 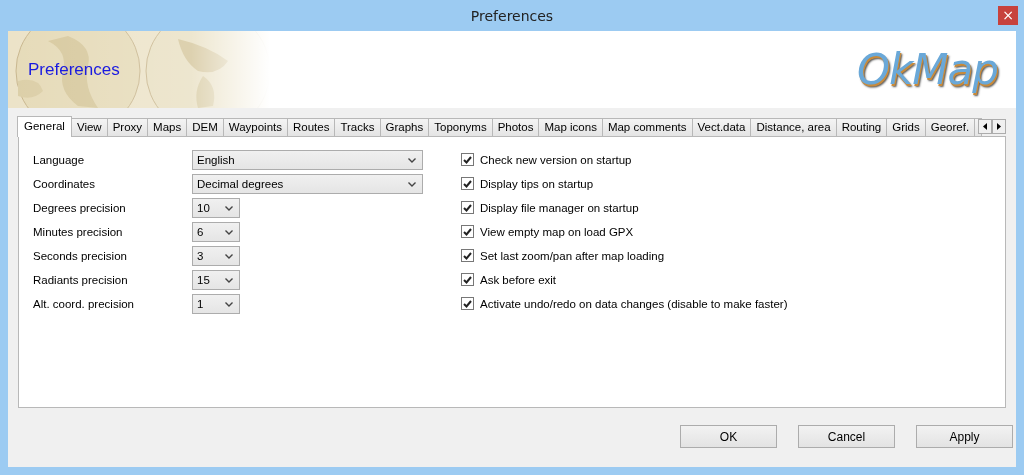 I want to click on dropdown: 1, so click(x=216, y=304).